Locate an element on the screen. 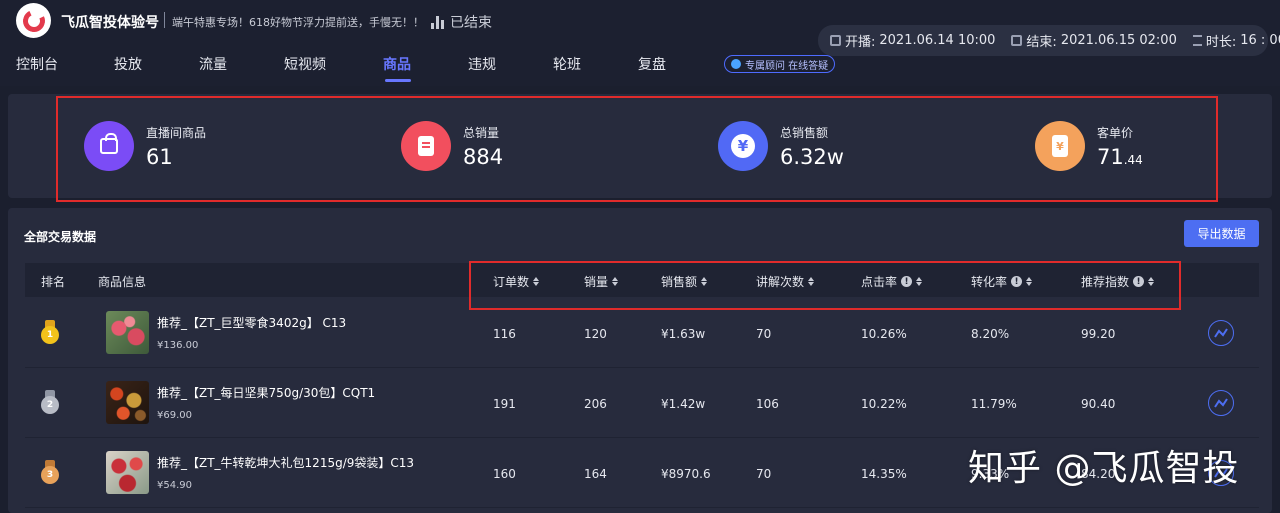 The width and height of the screenshot is (1280, 513). main-nav: 控制台 投放 流量 短视频 商品 违规 轮班 复盘 is located at coordinates (420, 69).